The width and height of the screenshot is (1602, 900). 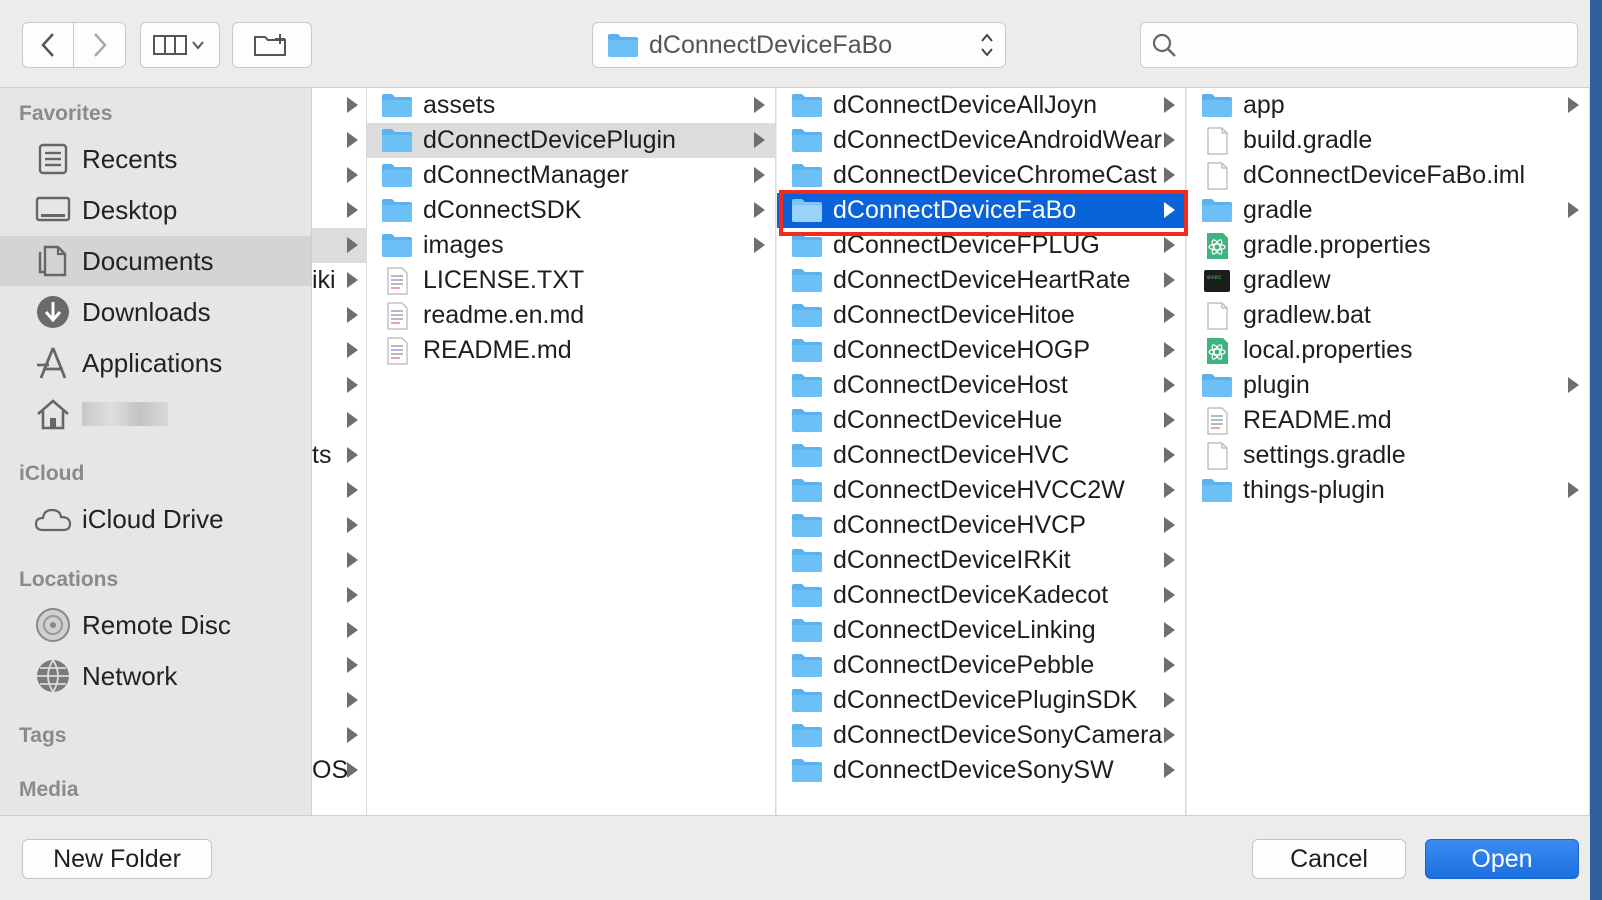 I want to click on list-item: dConnectDeviceIRKit, so click(x=981, y=560).